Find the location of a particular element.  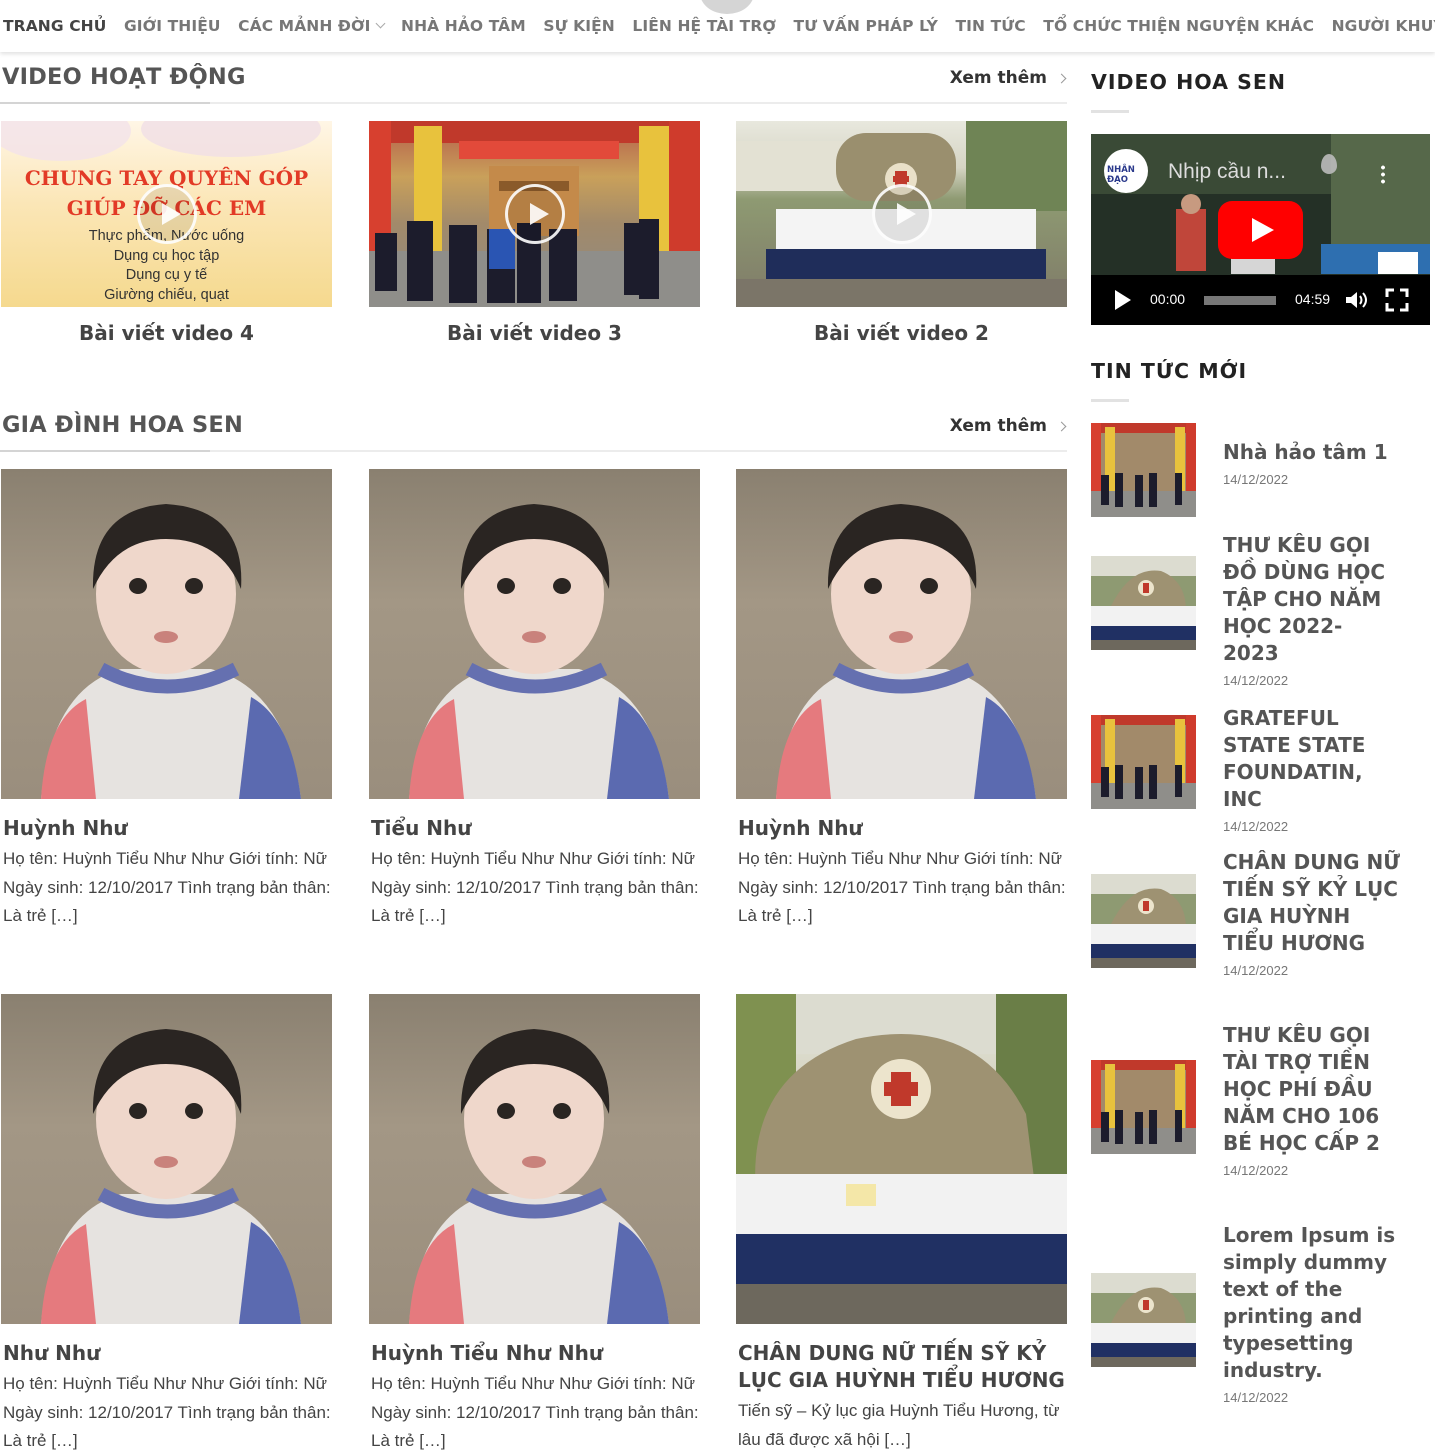

video-card: Bài viết video 3 is located at coordinates (534, 233).